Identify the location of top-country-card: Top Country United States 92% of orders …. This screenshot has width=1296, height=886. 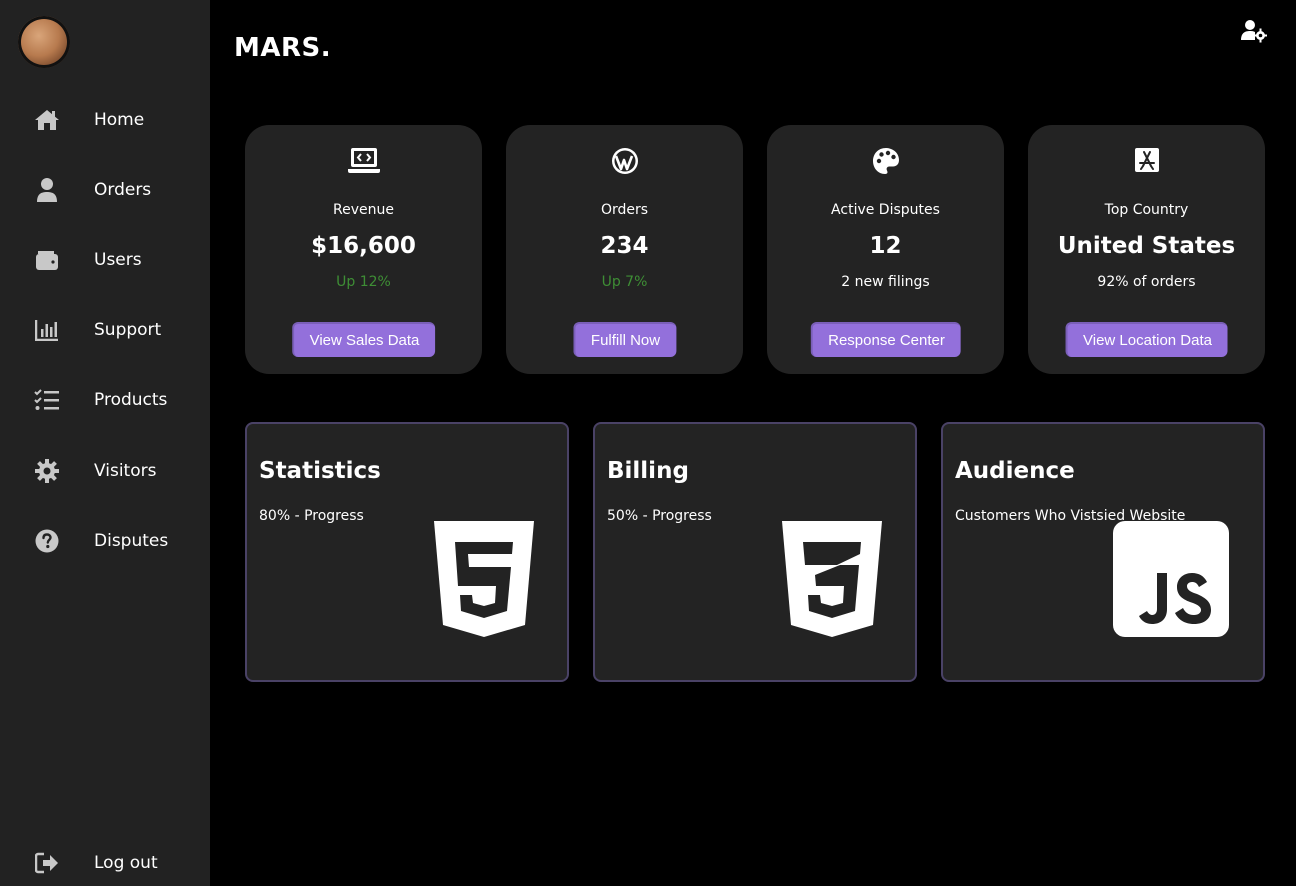
(1146, 249).